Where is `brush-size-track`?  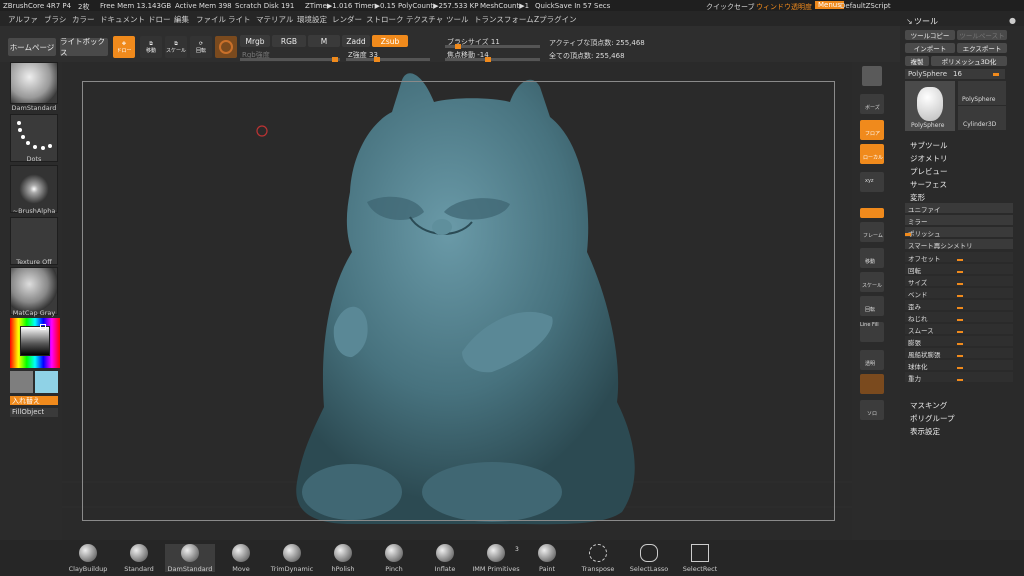 brush-size-track is located at coordinates (492, 46).